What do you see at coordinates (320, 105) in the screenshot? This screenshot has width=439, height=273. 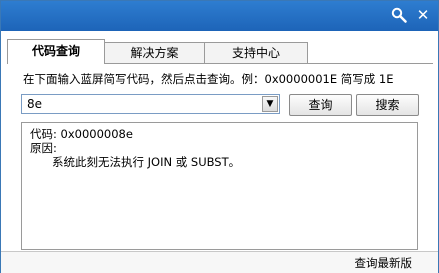 I see `query-button: 查询` at bounding box center [320, 105].